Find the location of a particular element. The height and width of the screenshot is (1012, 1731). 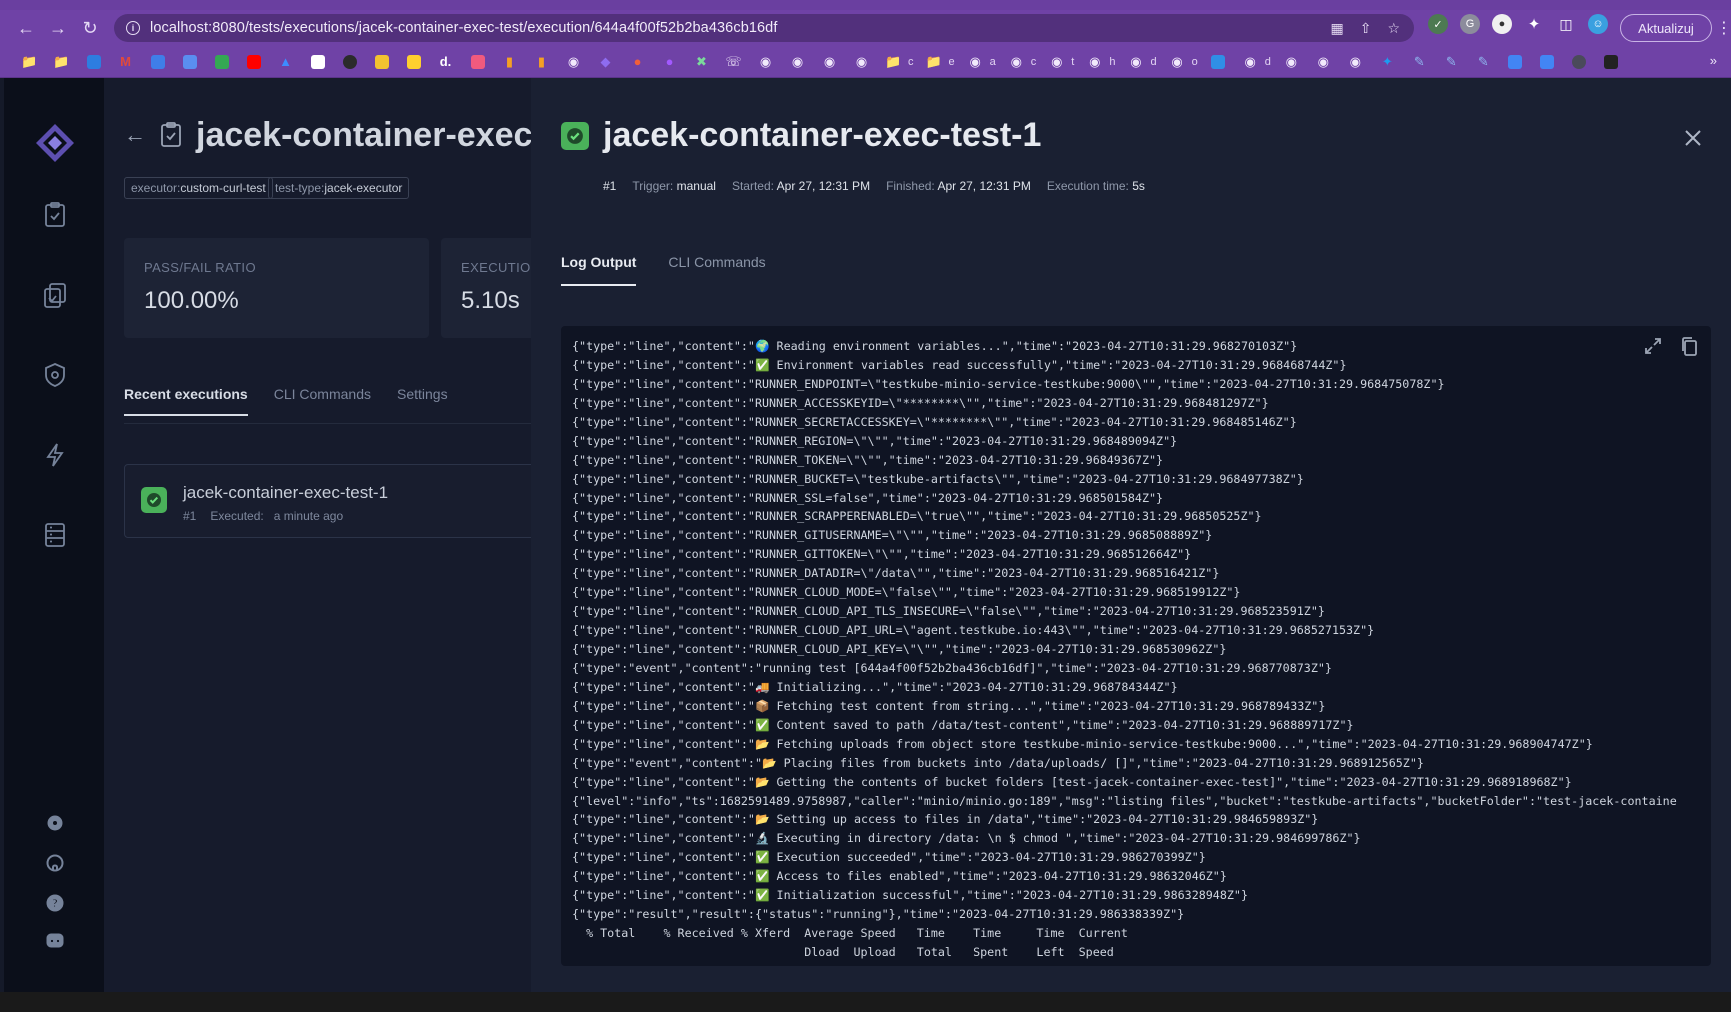

back-arrow-icon: ← is located at coordinates (135, 135).